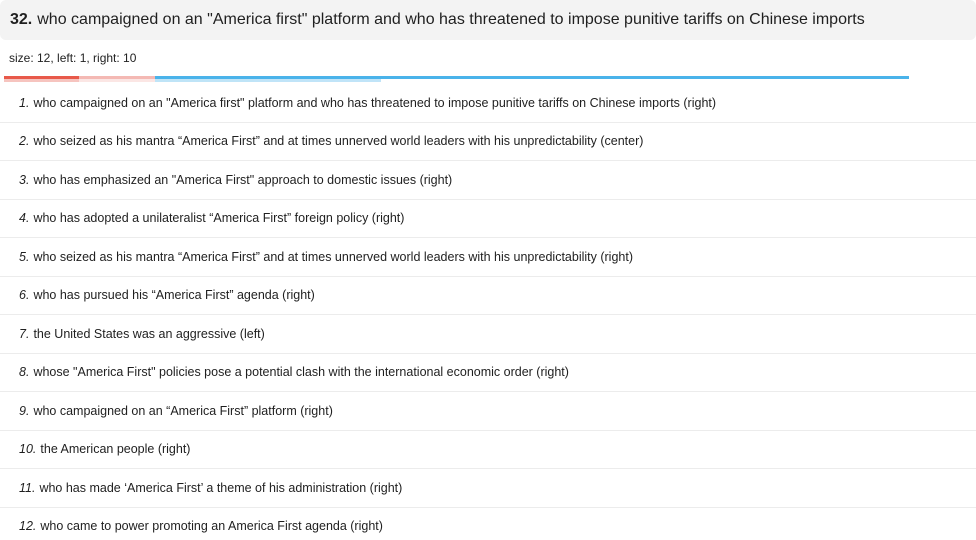 The height and width of the screenshot is (540, 976). Describe the element at coordinates (24, 372) in the screenshot. I see `list-item-index: 8.` at that location.